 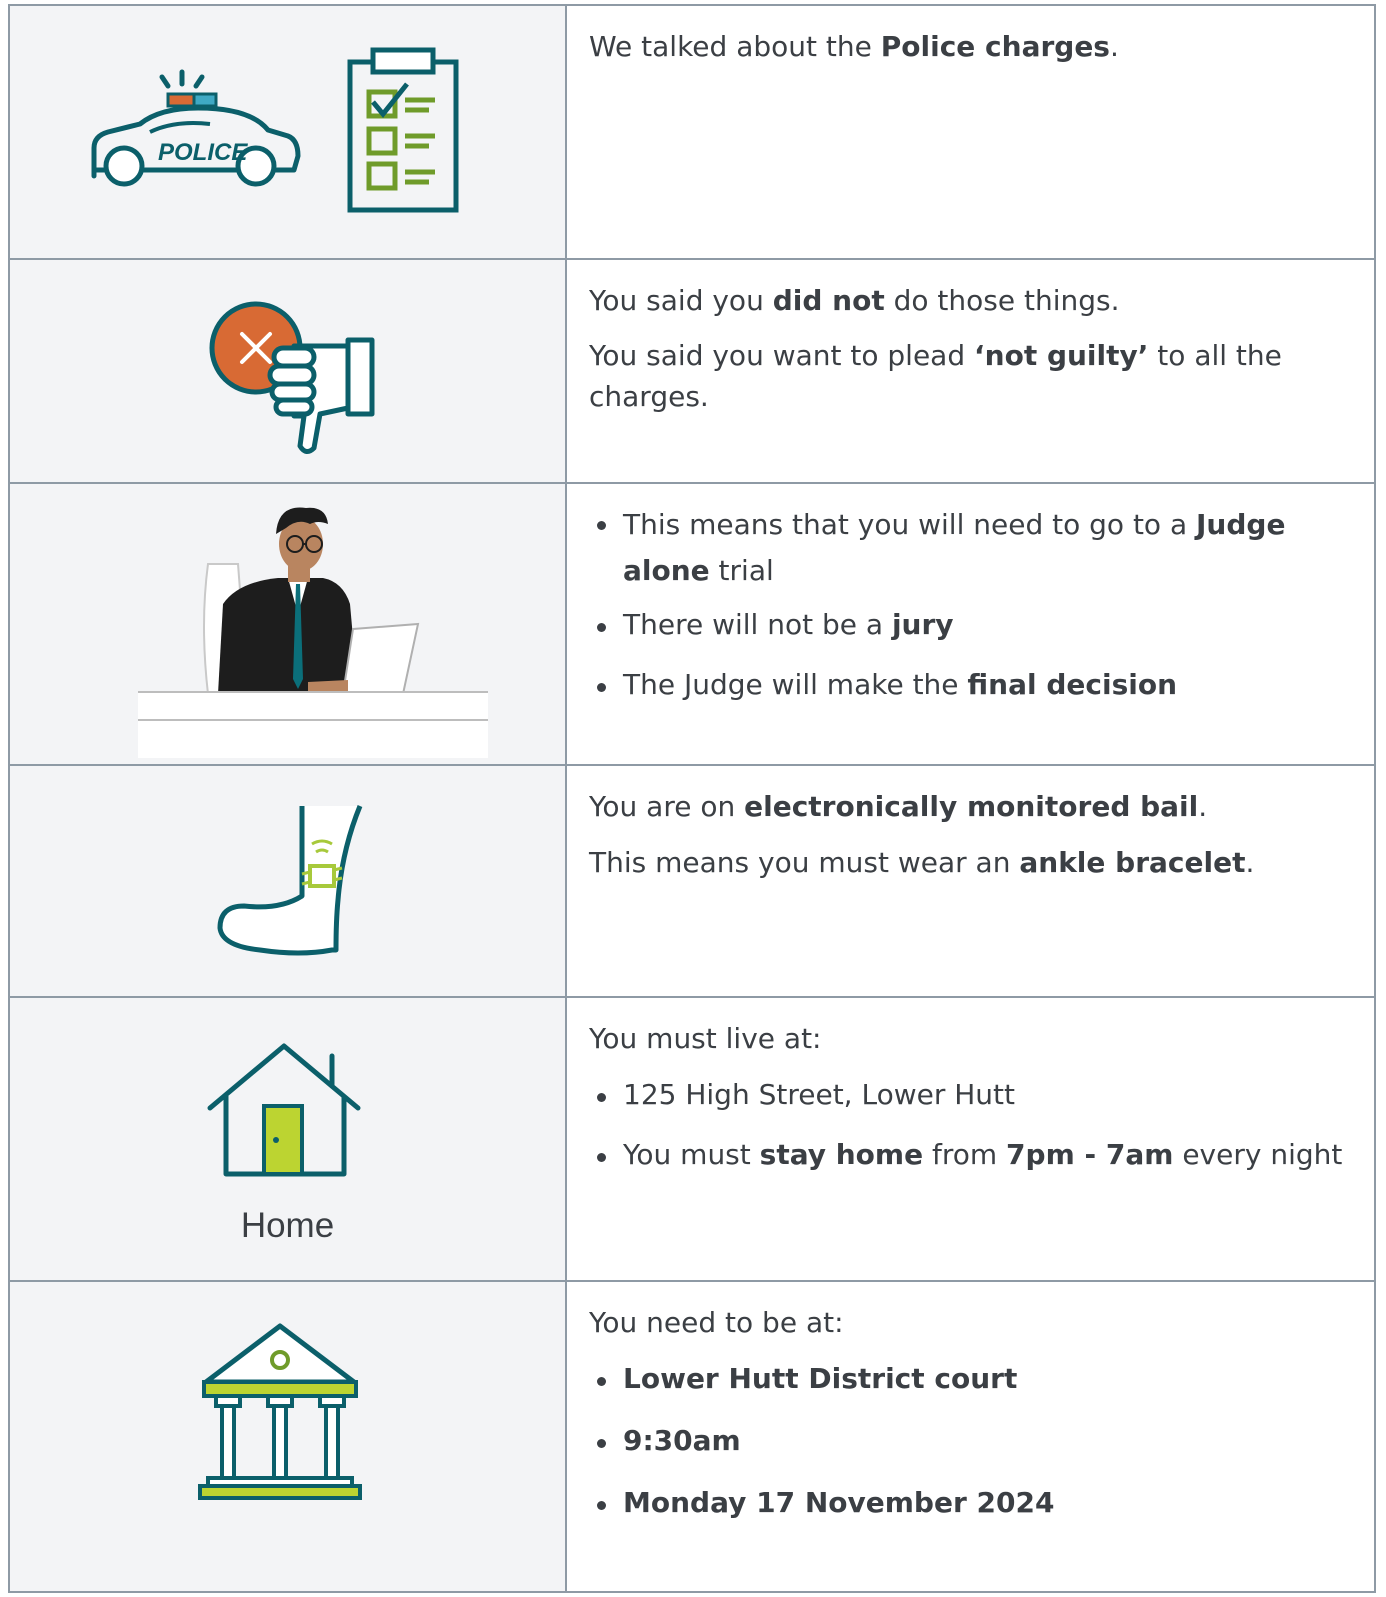 What do you see at coordinates (203, 152) in the screenshot?
I see `car-text: POLICE` at bounding box center [203, 152].